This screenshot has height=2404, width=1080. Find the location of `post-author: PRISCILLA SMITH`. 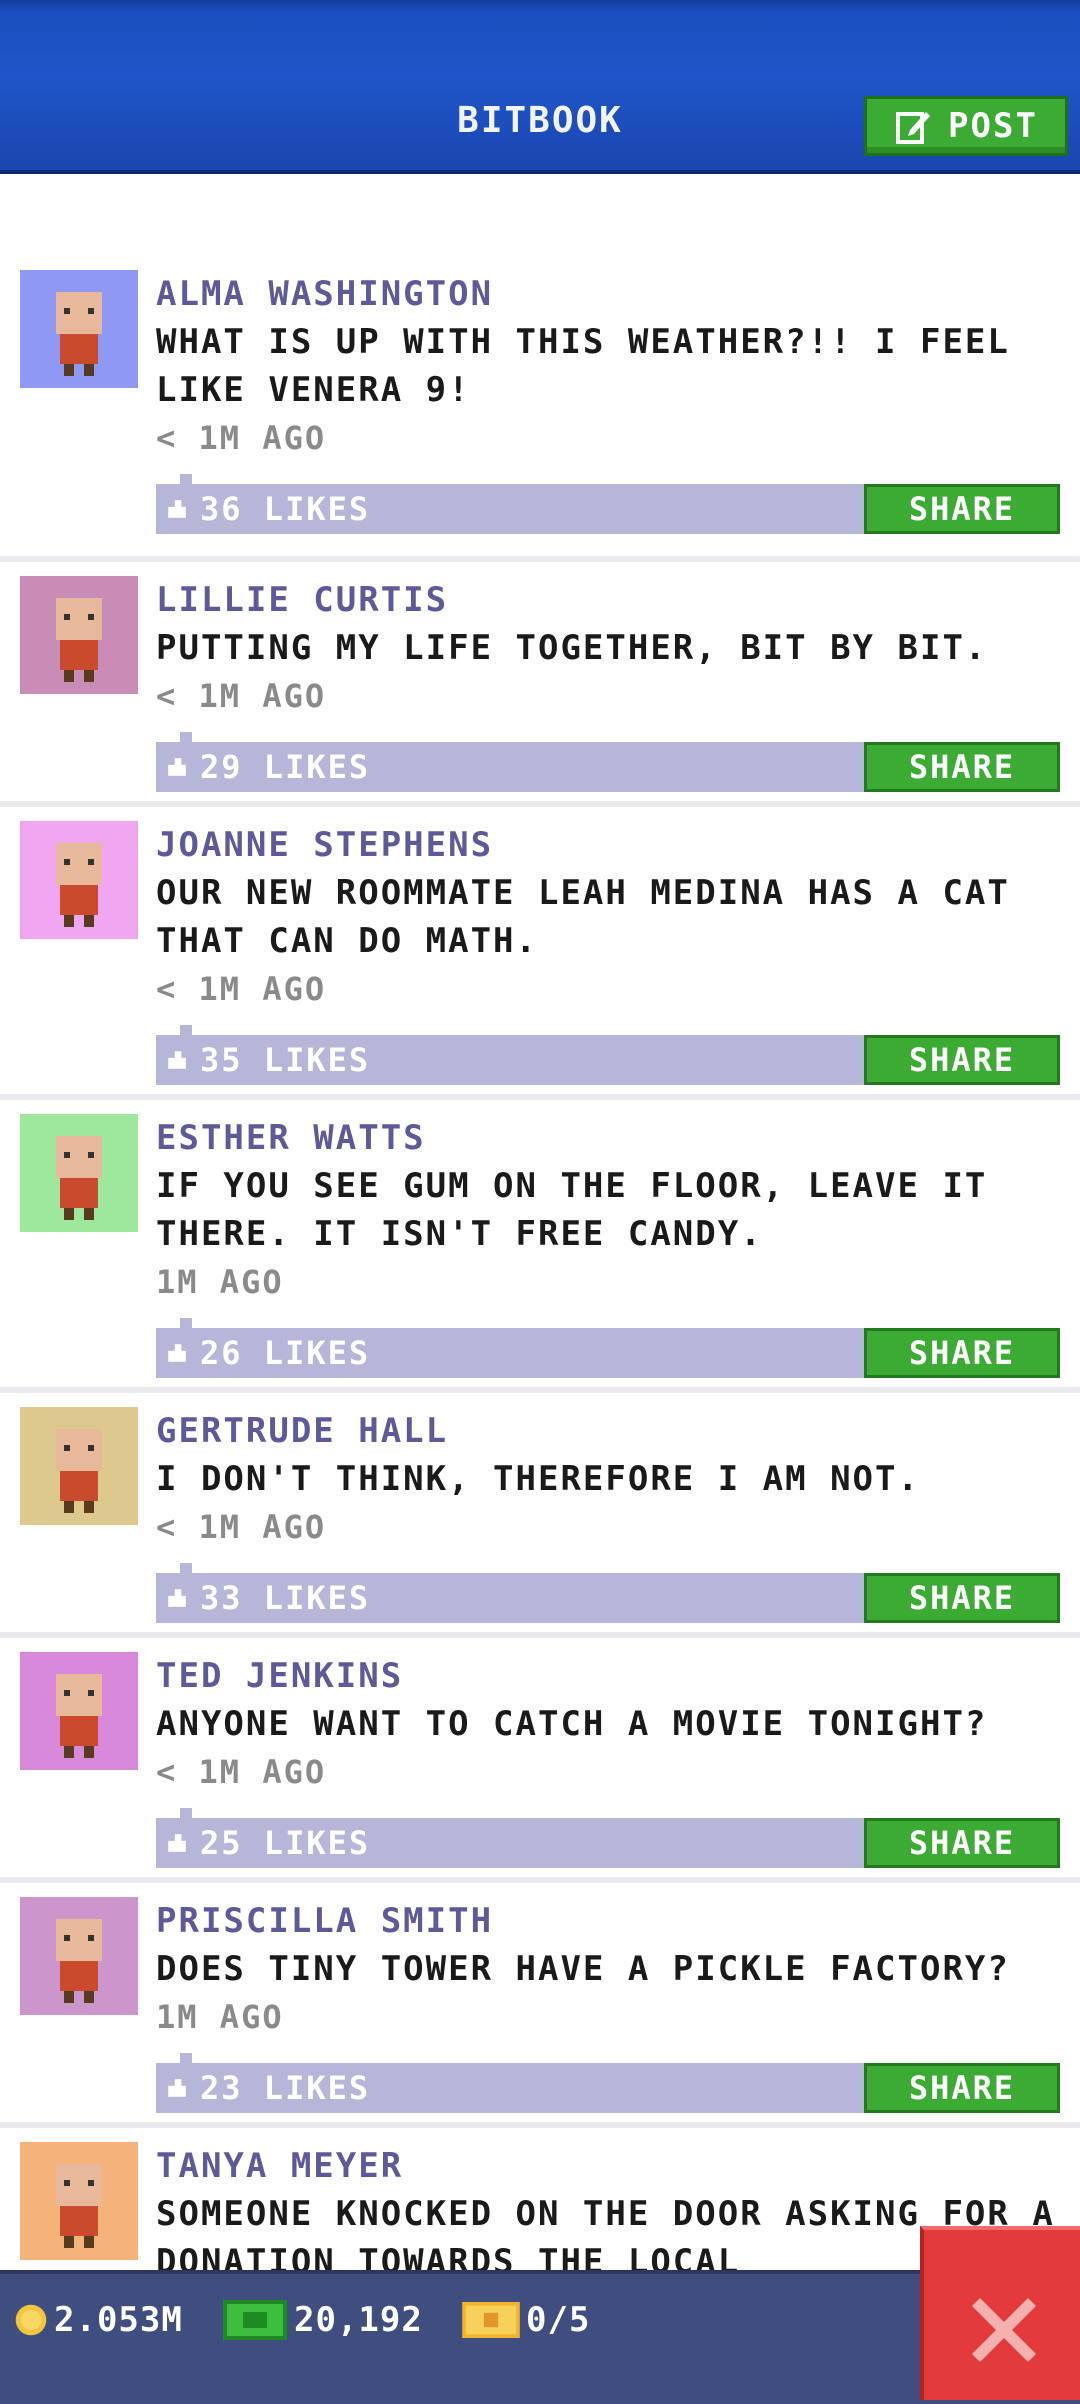

post-author: PRISCILLA SMITH is located at coordinates (611, 1921).